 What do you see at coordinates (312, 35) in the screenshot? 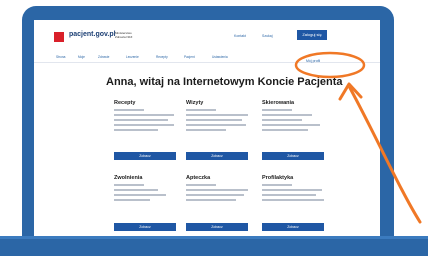
I see `login-button: Zaloguj się` at bounding box center [312, 35].